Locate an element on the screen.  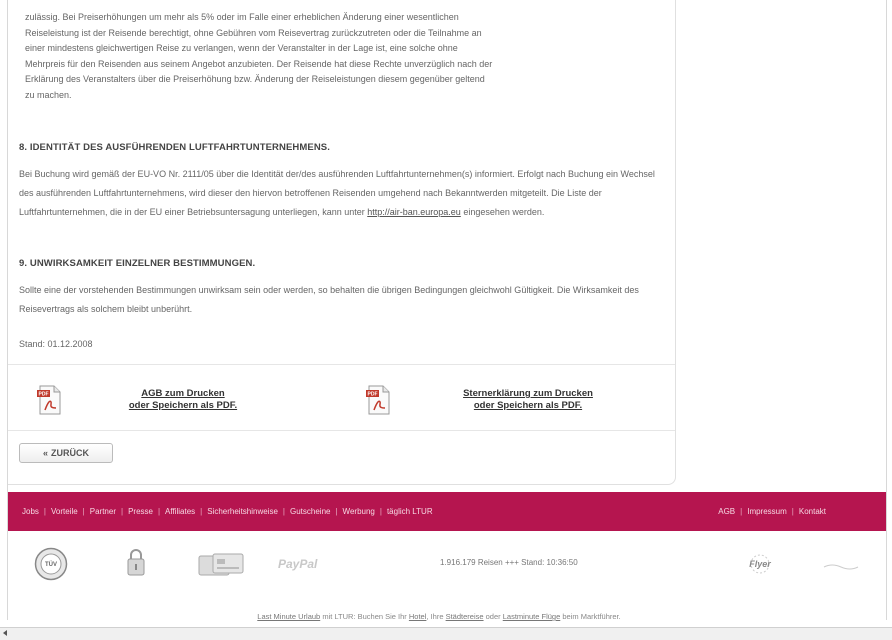
back-button-label: ZURÜCK is located at coordinates (70, 453).